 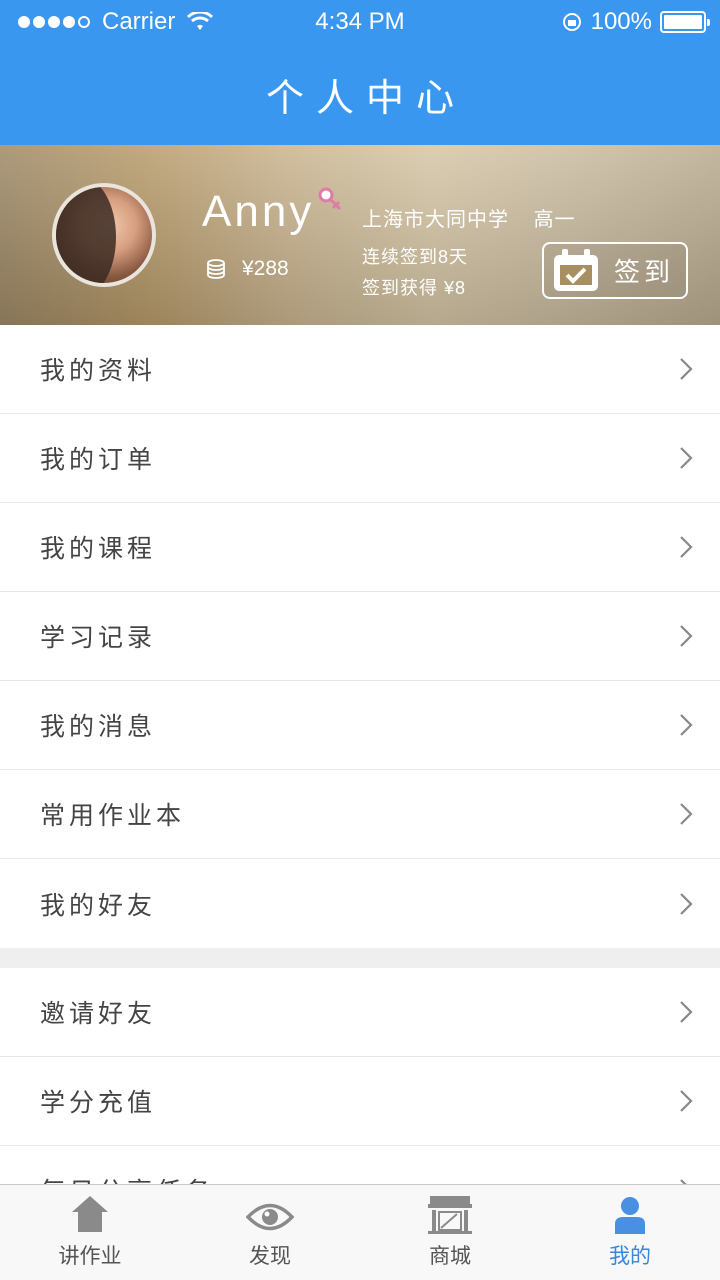 What do you see at coordinates (450, 1215) in the screenshot?
I see `store-icon` at bounding box center [450, 1215].